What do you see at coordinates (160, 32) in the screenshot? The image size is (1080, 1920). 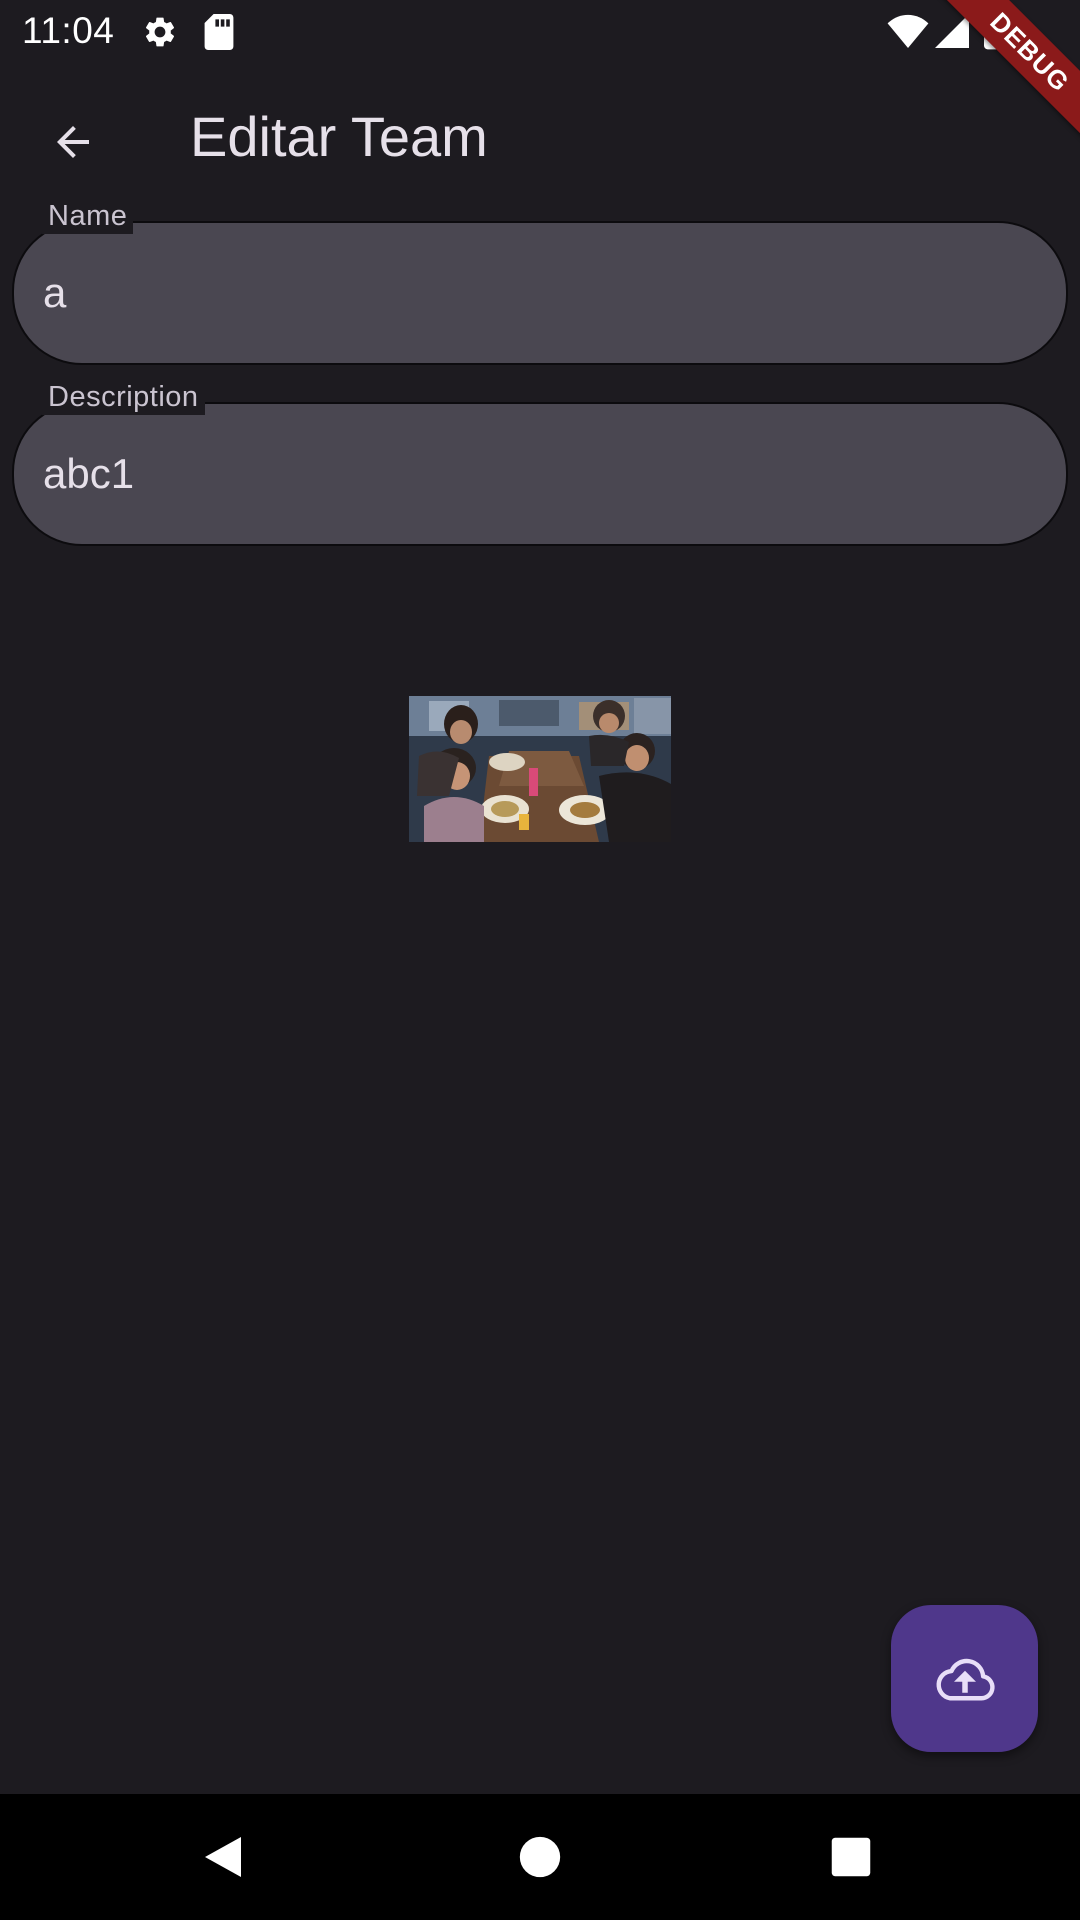 I see `gear-icon` at bounding box center [160, 32].